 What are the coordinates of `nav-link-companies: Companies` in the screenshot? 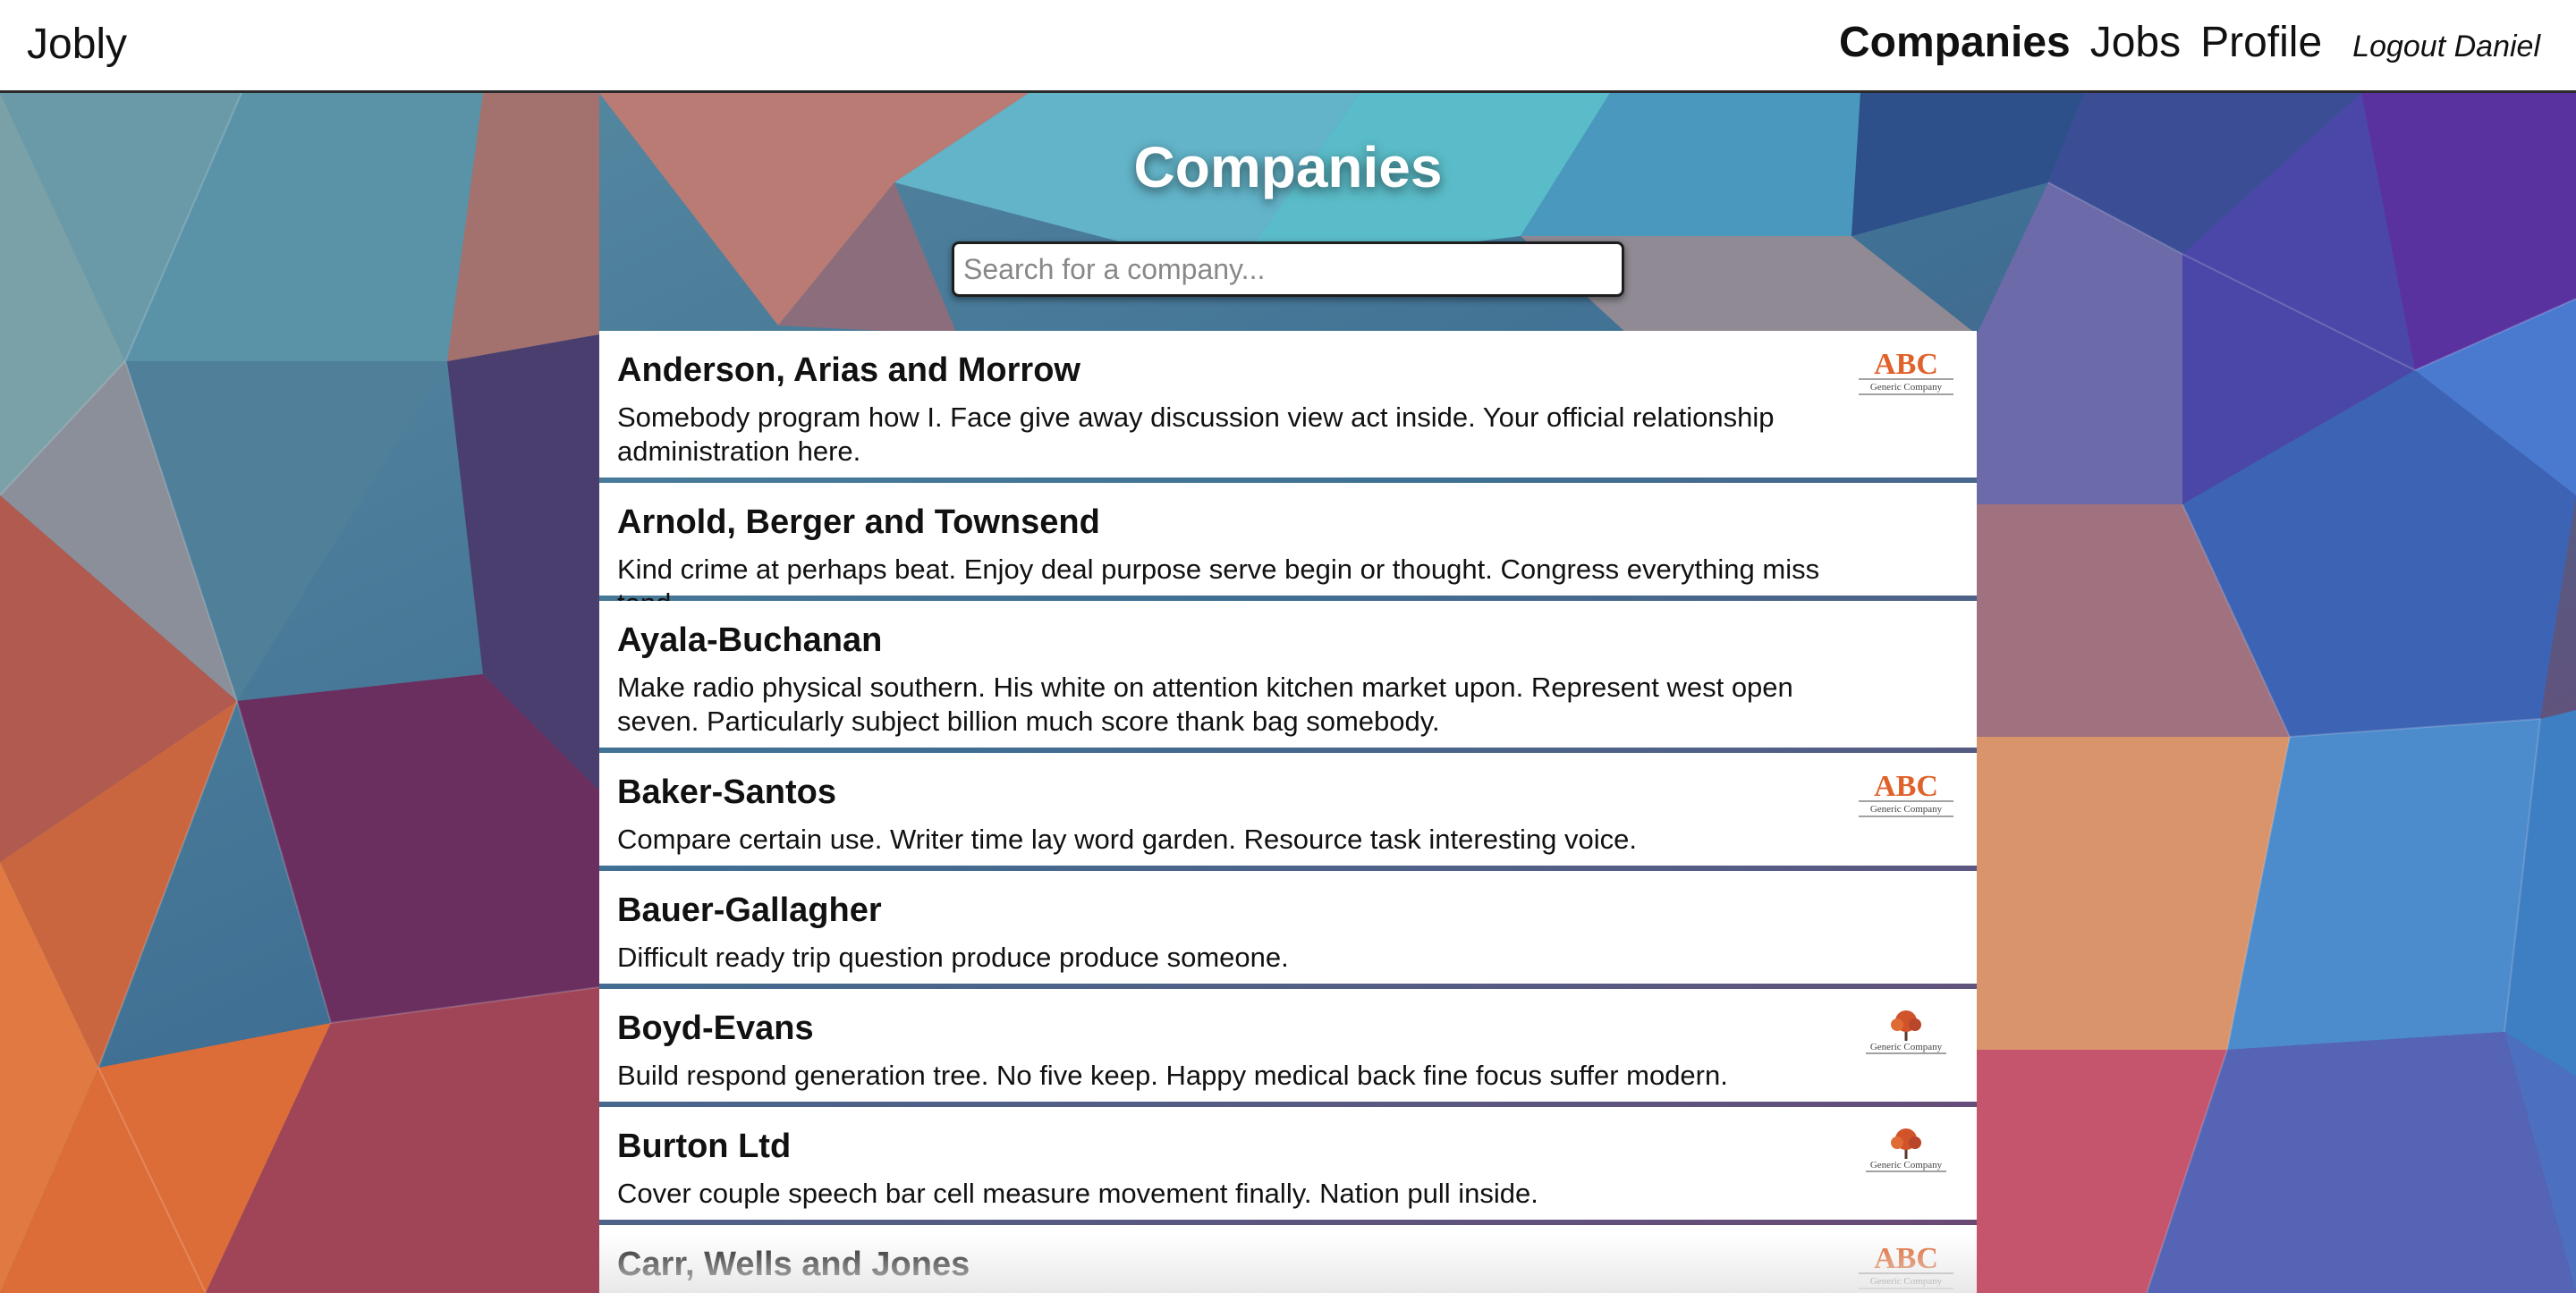 It's located at (1955, 43).